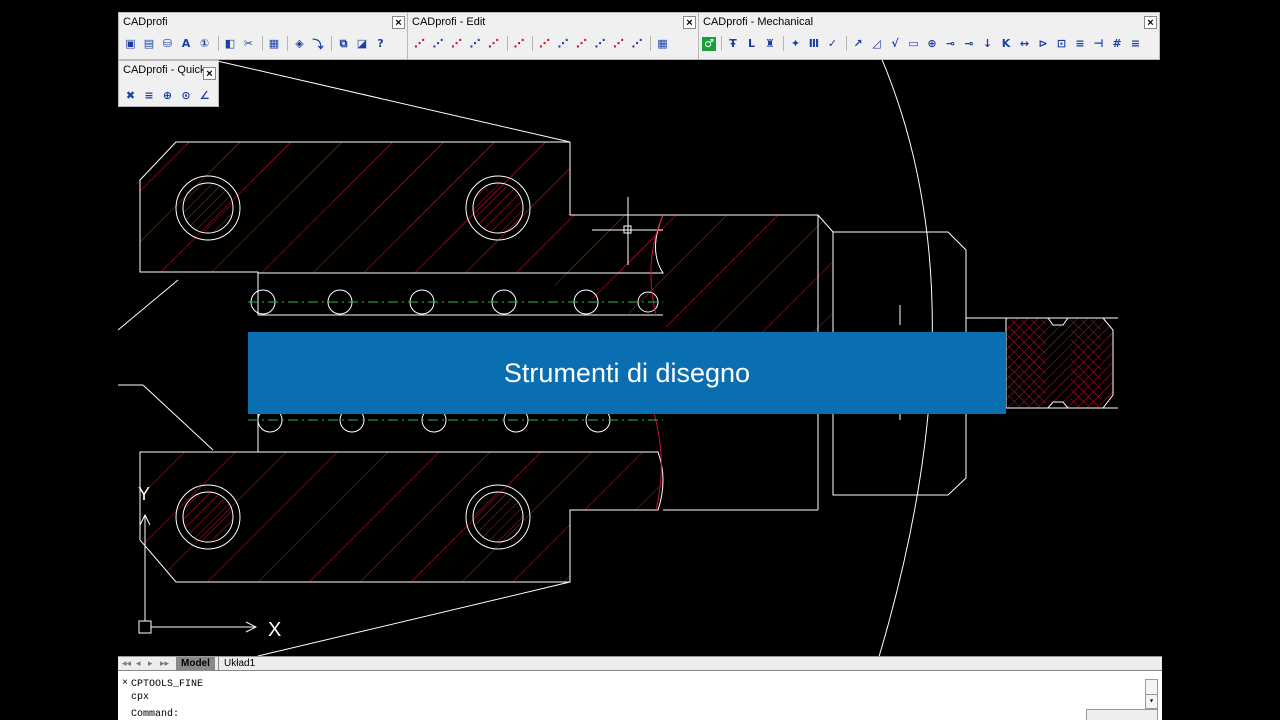 The height and width of the screenshot is (720, 1280). I want to click on toolbar-icons: ✖ ≡ ⊕ ⊙ ∠, so click(168, 95).